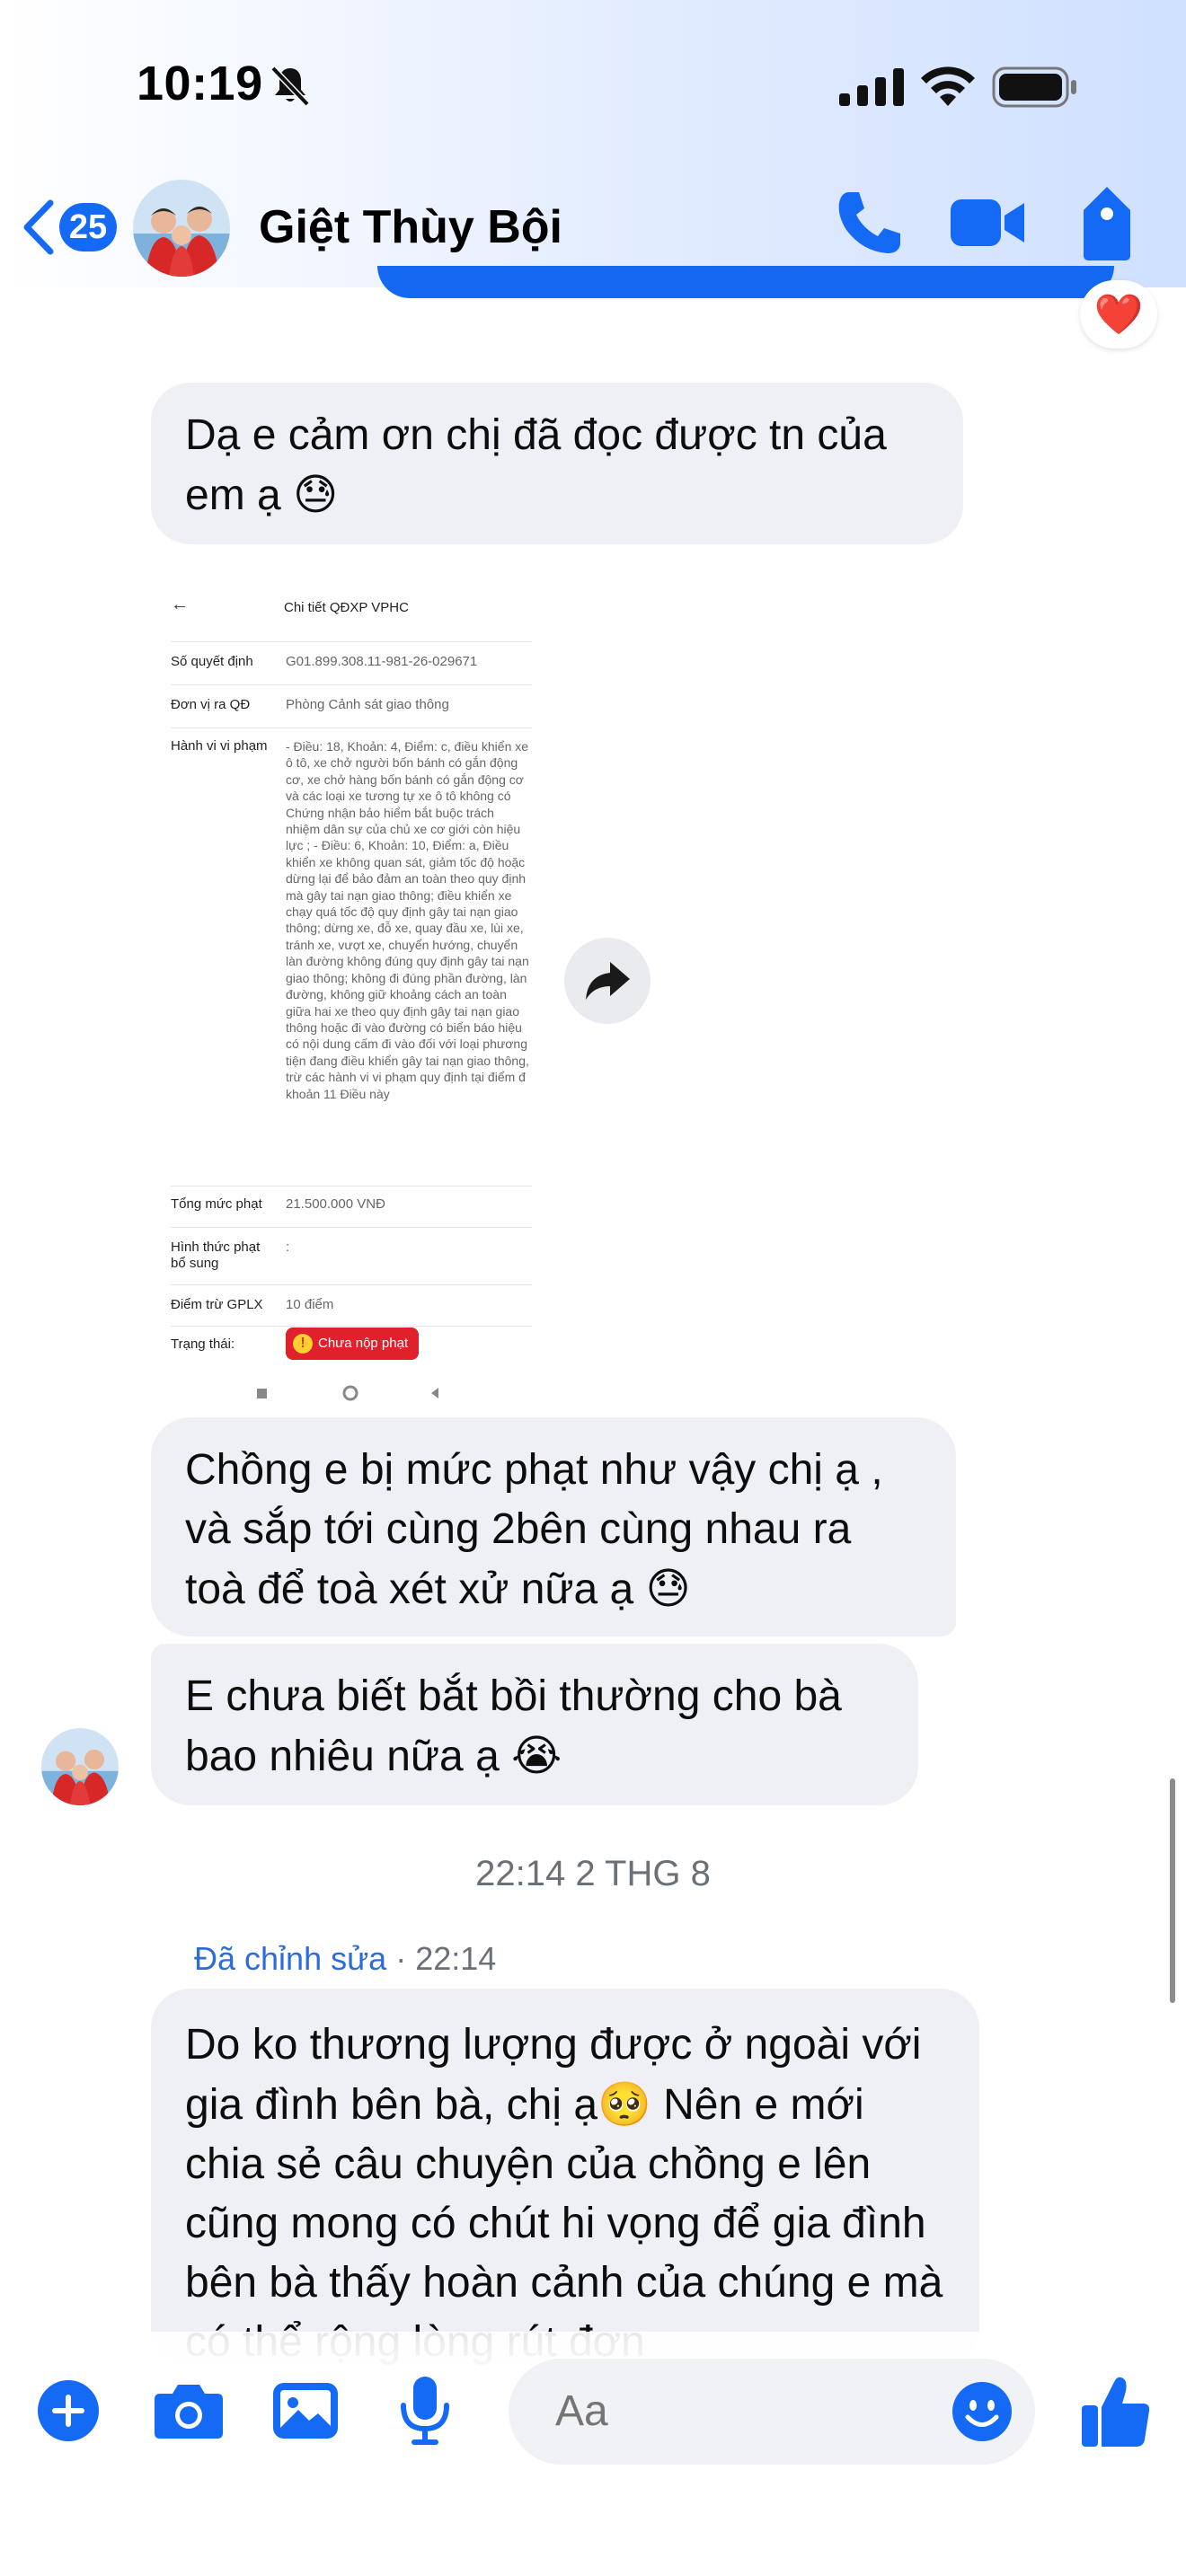 The height and width of the screenshot is (2576, 1186). Describe the element at coordinates (536, 465) in the screenshot. I see `message-text: Dạ e cảm ơn chị đã đọc được tn của em ạ` at that location.